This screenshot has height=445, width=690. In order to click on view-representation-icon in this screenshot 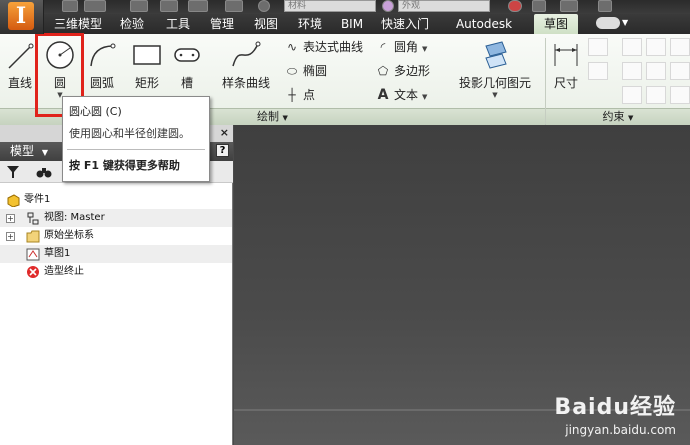, I will do `click(33, 218)`.